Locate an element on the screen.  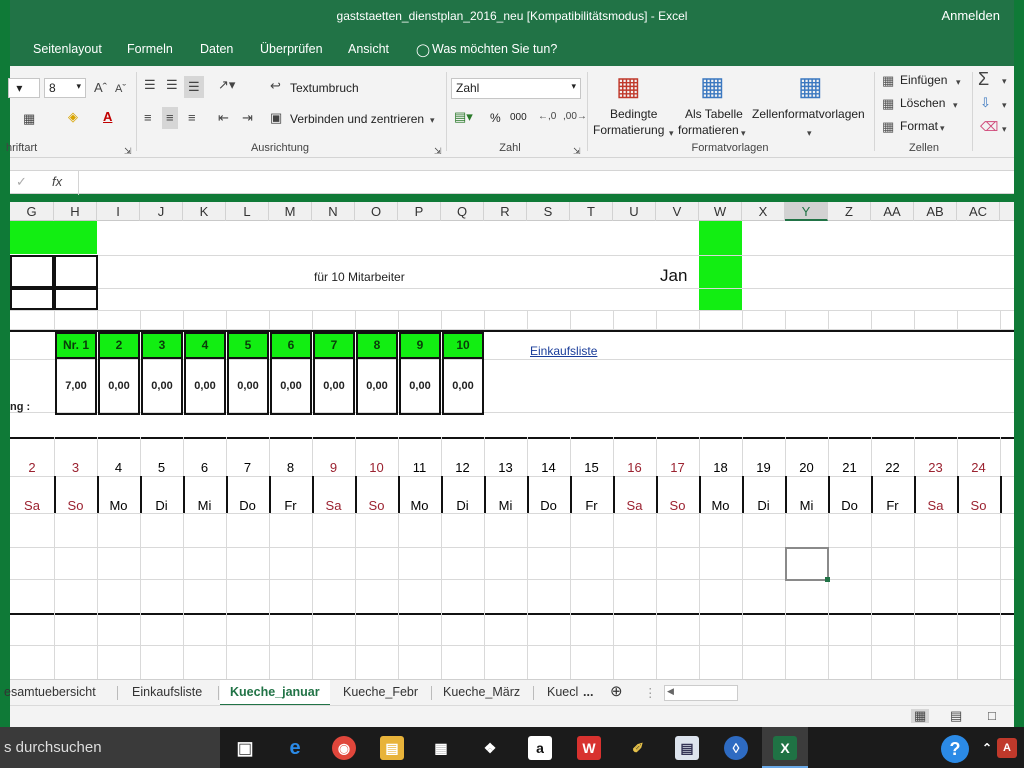
column-header-q: Q is located at coordinates (462, 211).